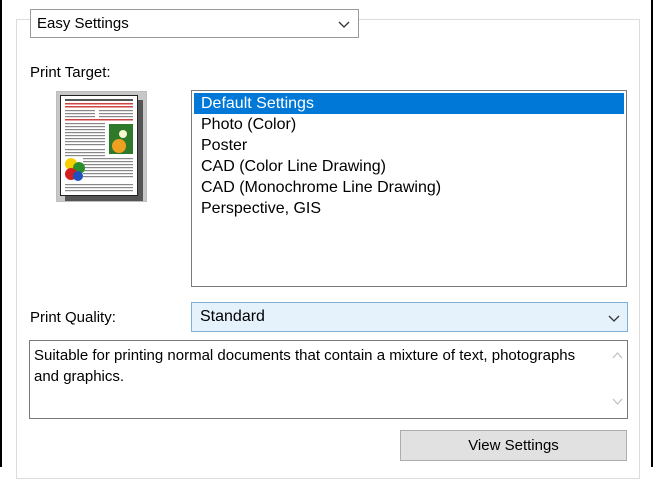  Describe the element at coordinates (409, 317) in the screenshot. I see `print-quality-dropdown: Standard` at that location.